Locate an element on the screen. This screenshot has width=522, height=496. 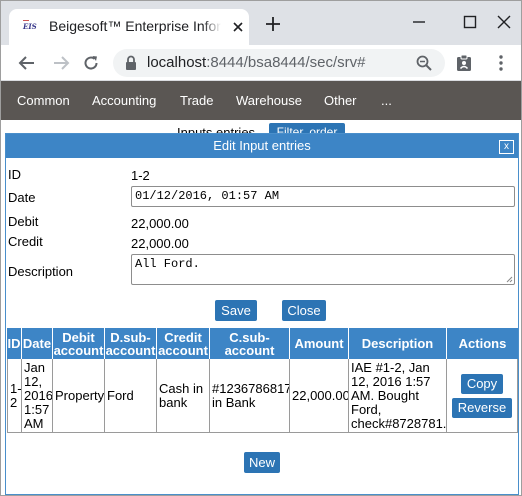
minimize-icon is located at coordinates (419, 22).